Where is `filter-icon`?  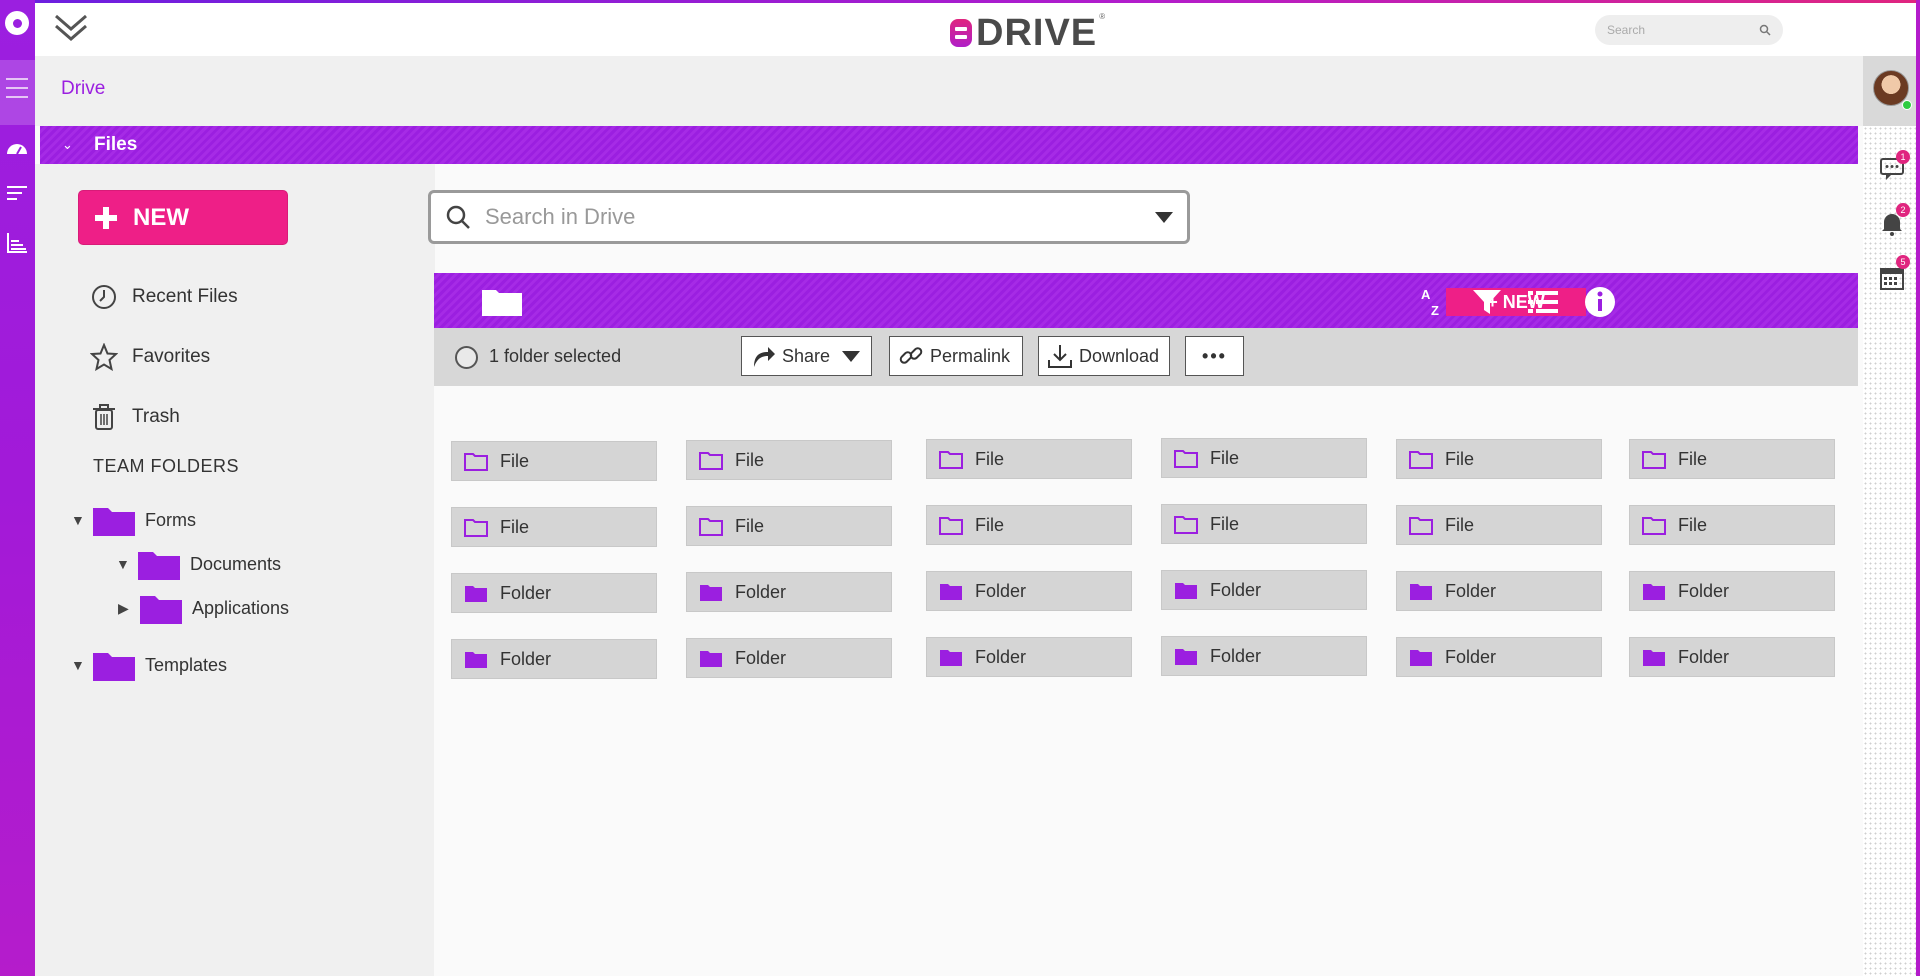
filter-icon is located at coordinates (1487, 302).